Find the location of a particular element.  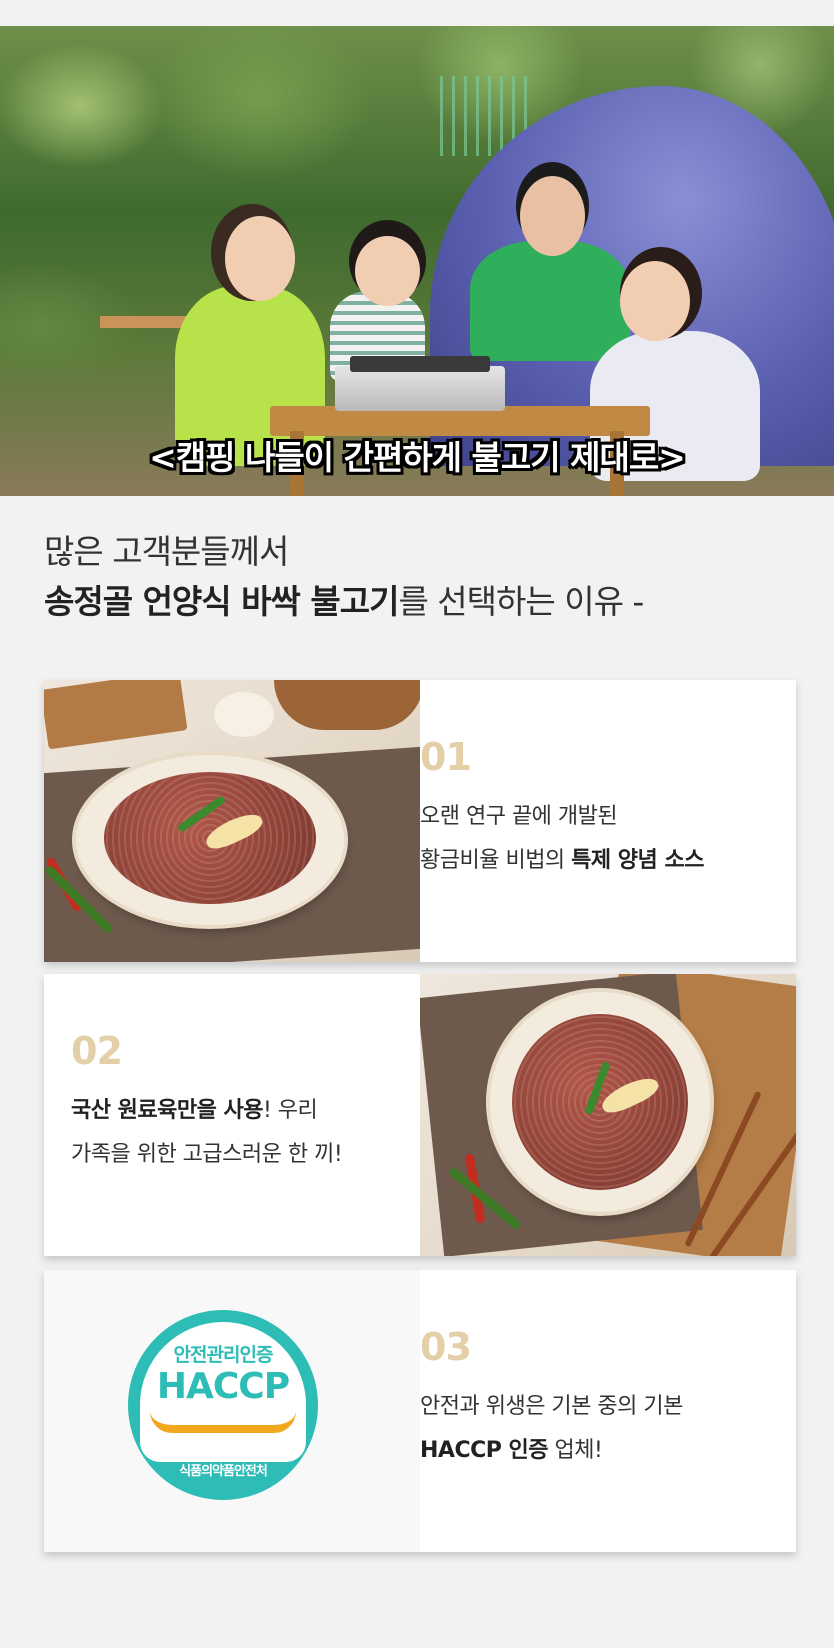

card-description: 국산 원료육만을 사용! 우리 가족을 위한 고급스러운 한 끼! is located at coordinates (207, 1133).